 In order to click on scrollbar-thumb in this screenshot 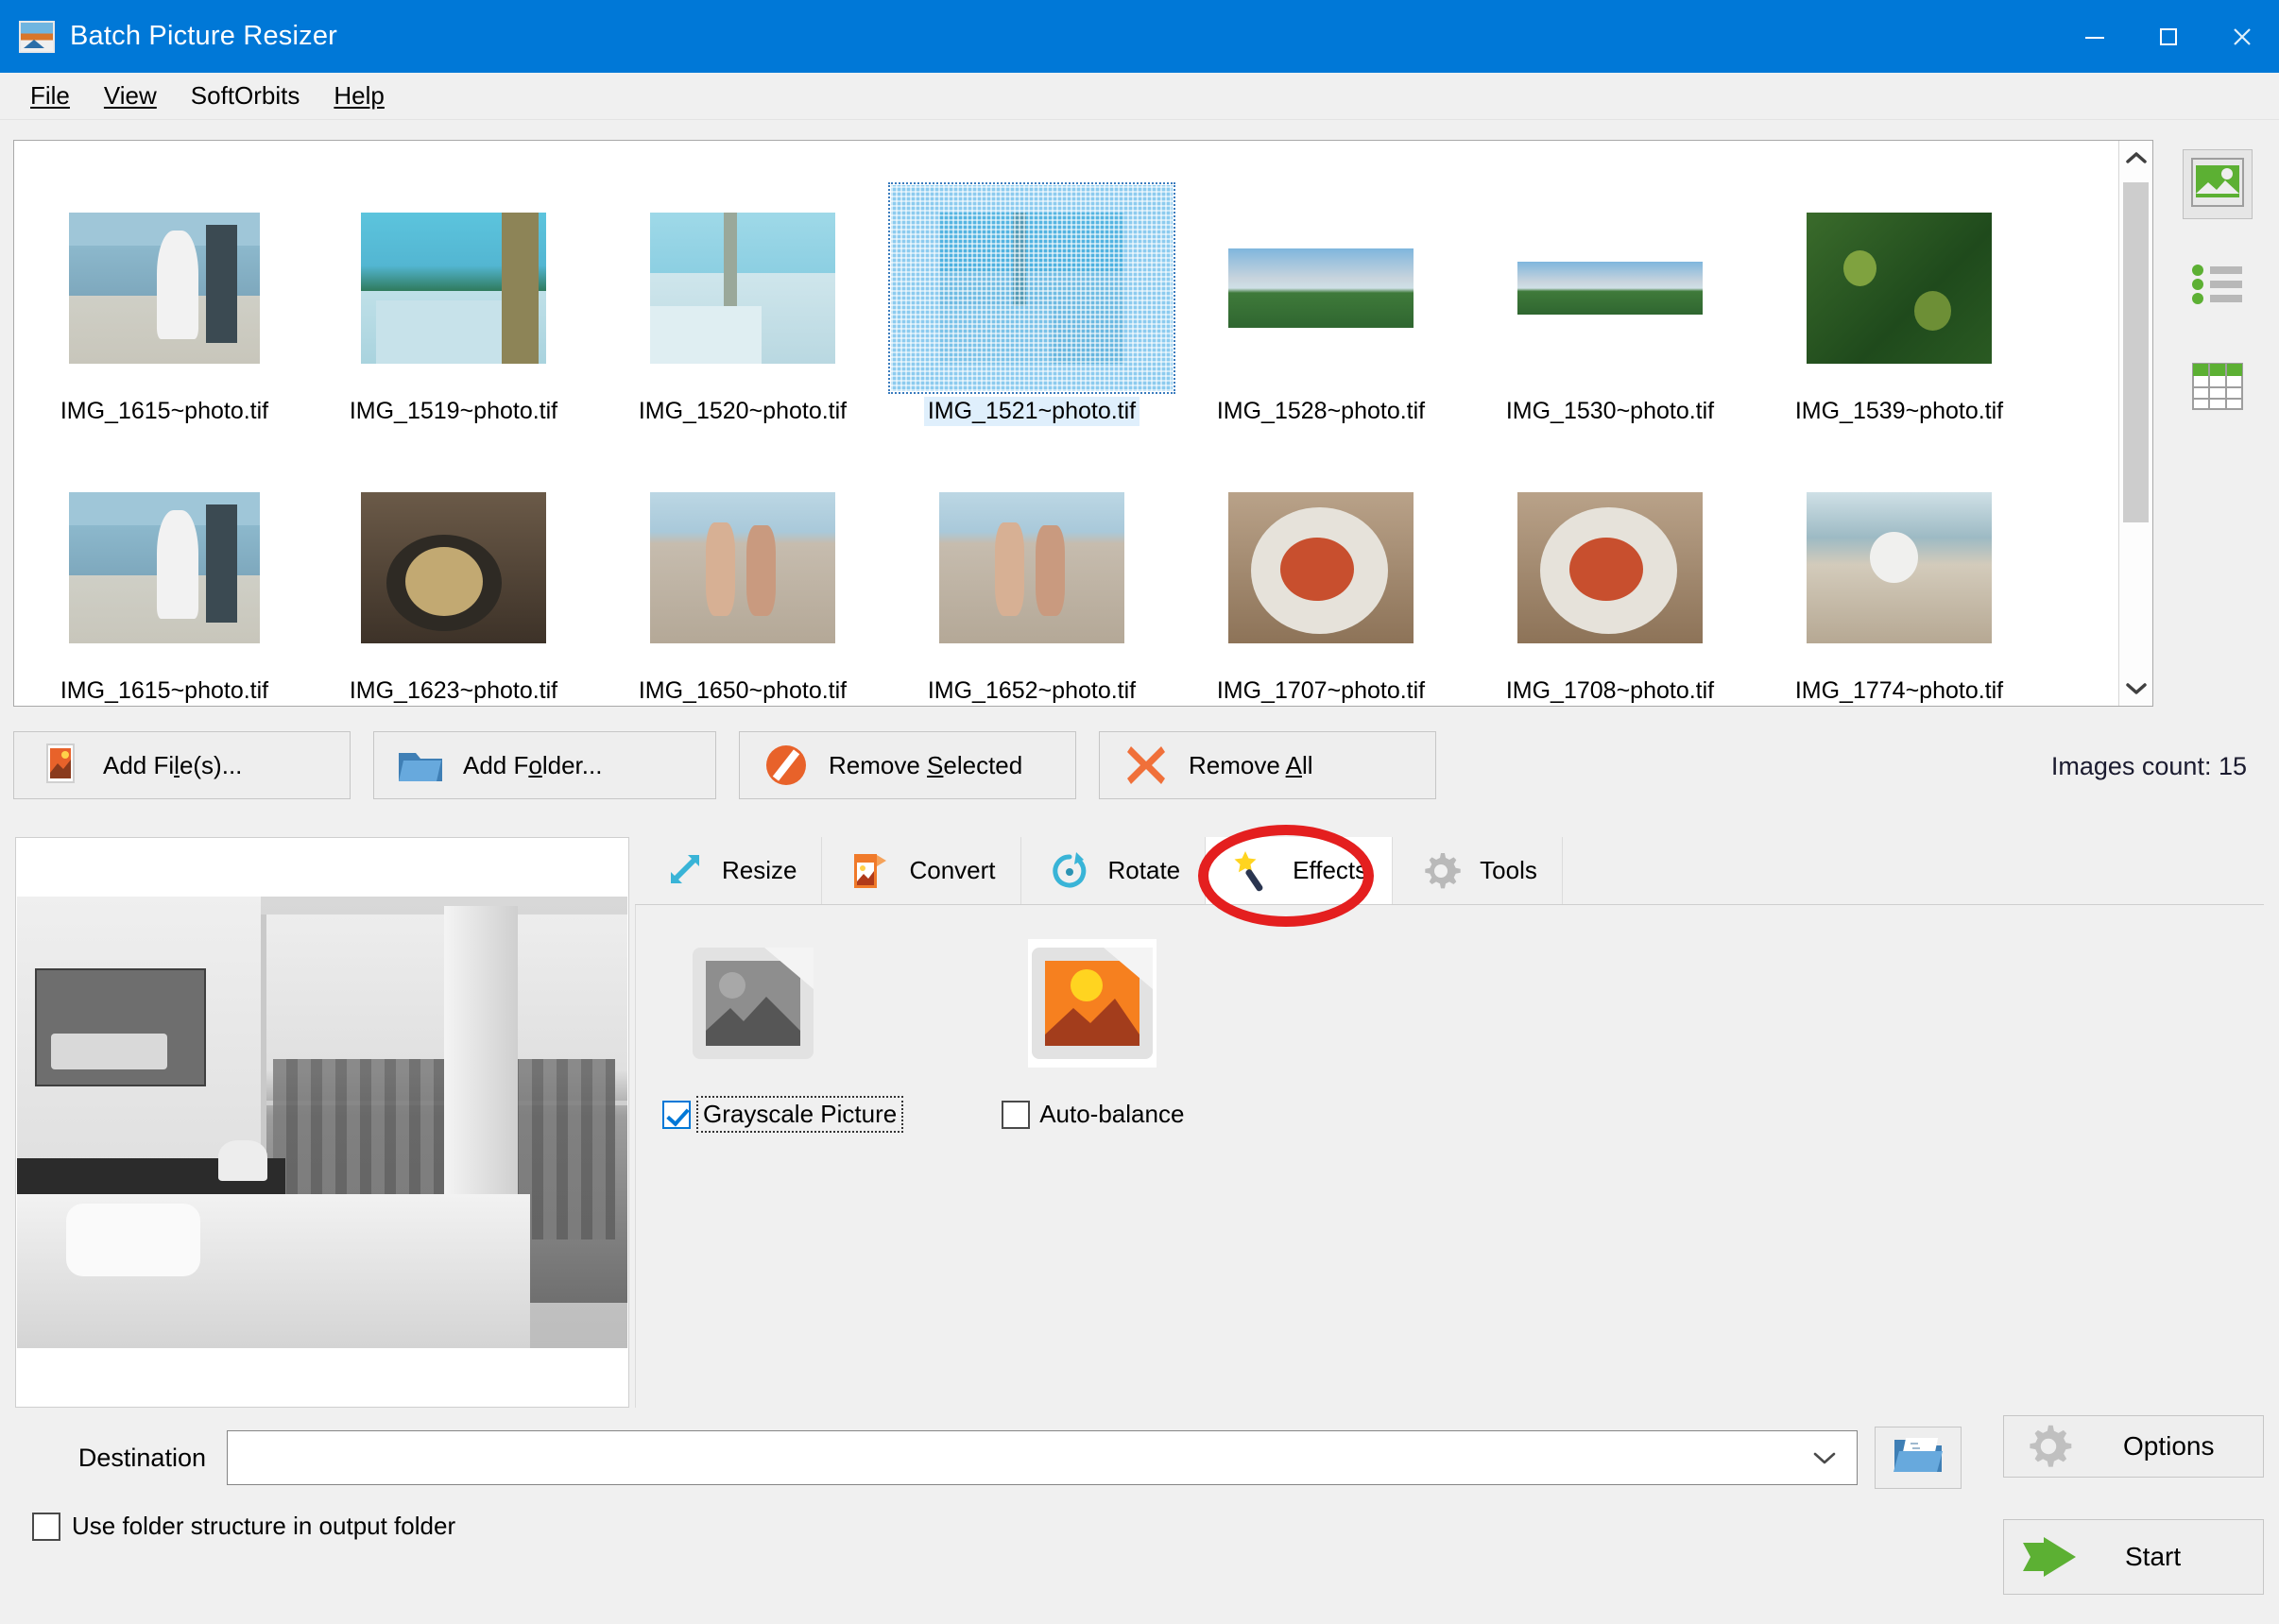, I will do `click(2136, 352)`.